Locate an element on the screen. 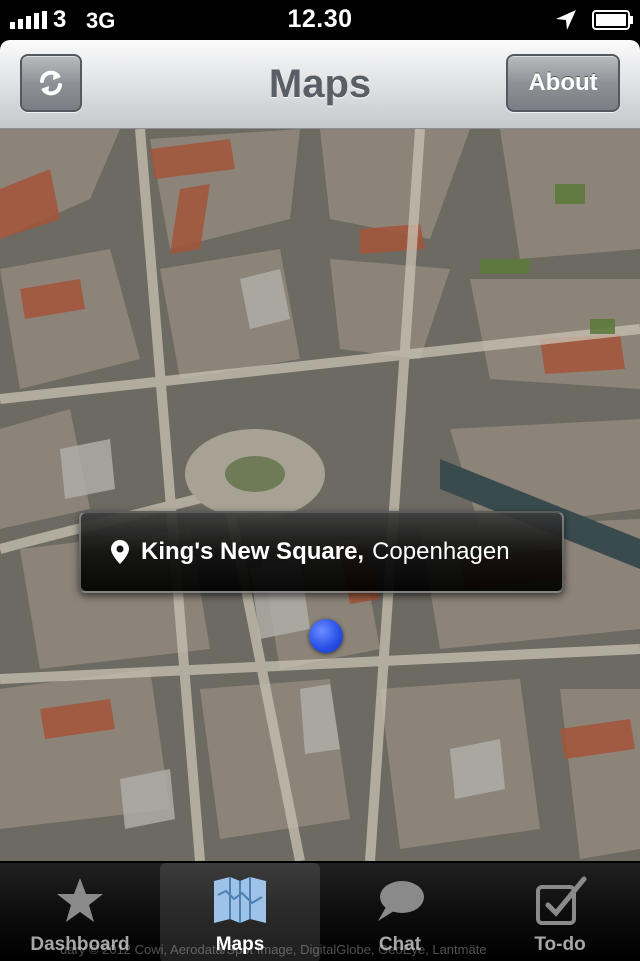 This screenshot has width=640, height=961. current-location-dot is located at coordinates (326, 636).